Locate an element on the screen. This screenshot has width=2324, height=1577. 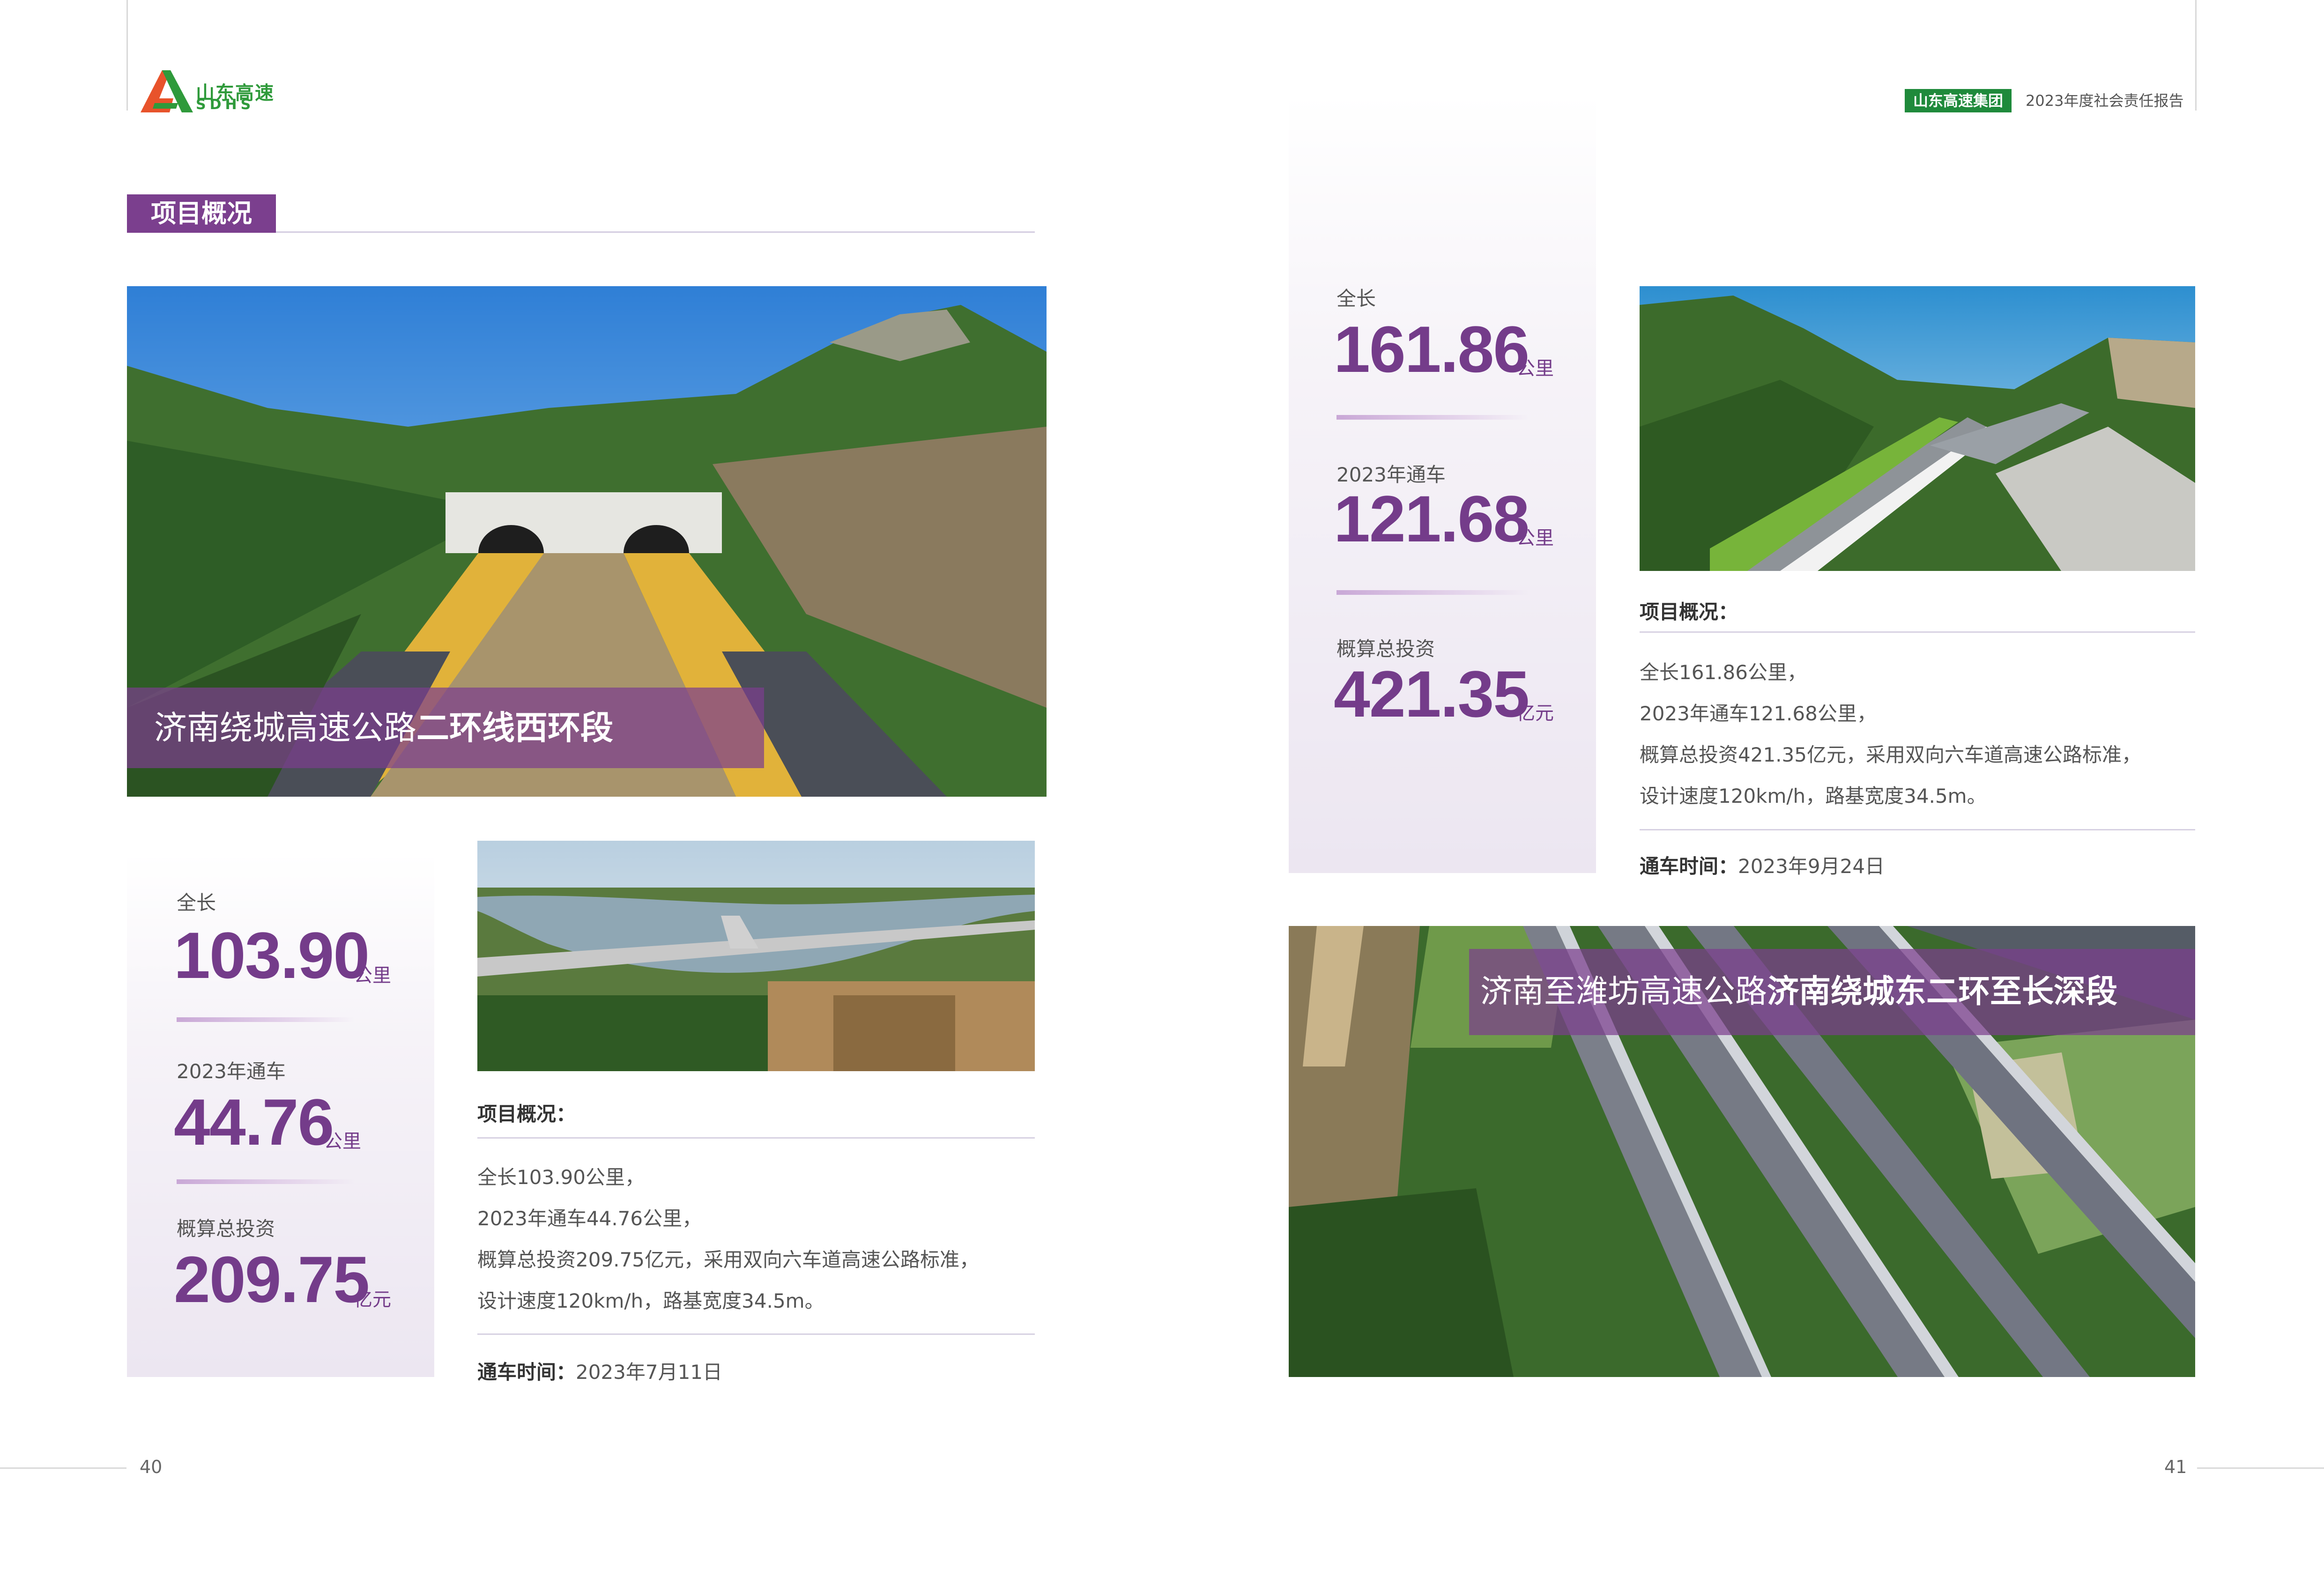
overview-line: 全长161.86公里， is located at coordinates (1723, 672).